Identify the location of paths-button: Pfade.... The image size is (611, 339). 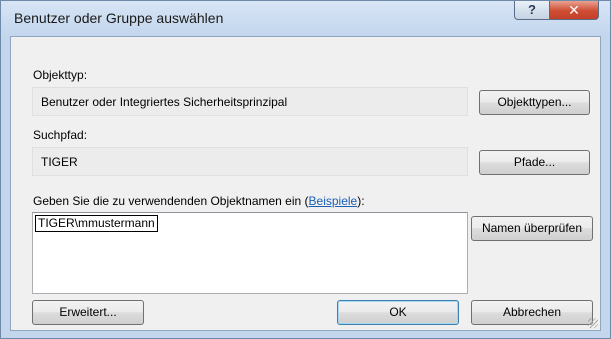
(534, 162).